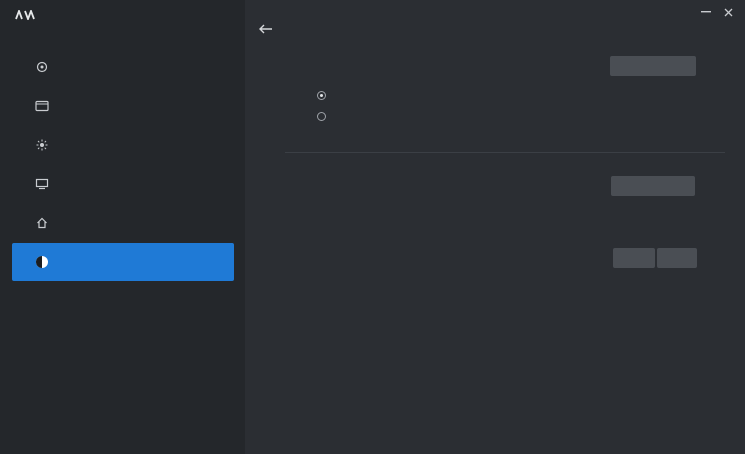 This screenshot has width=745, height=454. I want to click on radio-button-checked, so click(321, 95).